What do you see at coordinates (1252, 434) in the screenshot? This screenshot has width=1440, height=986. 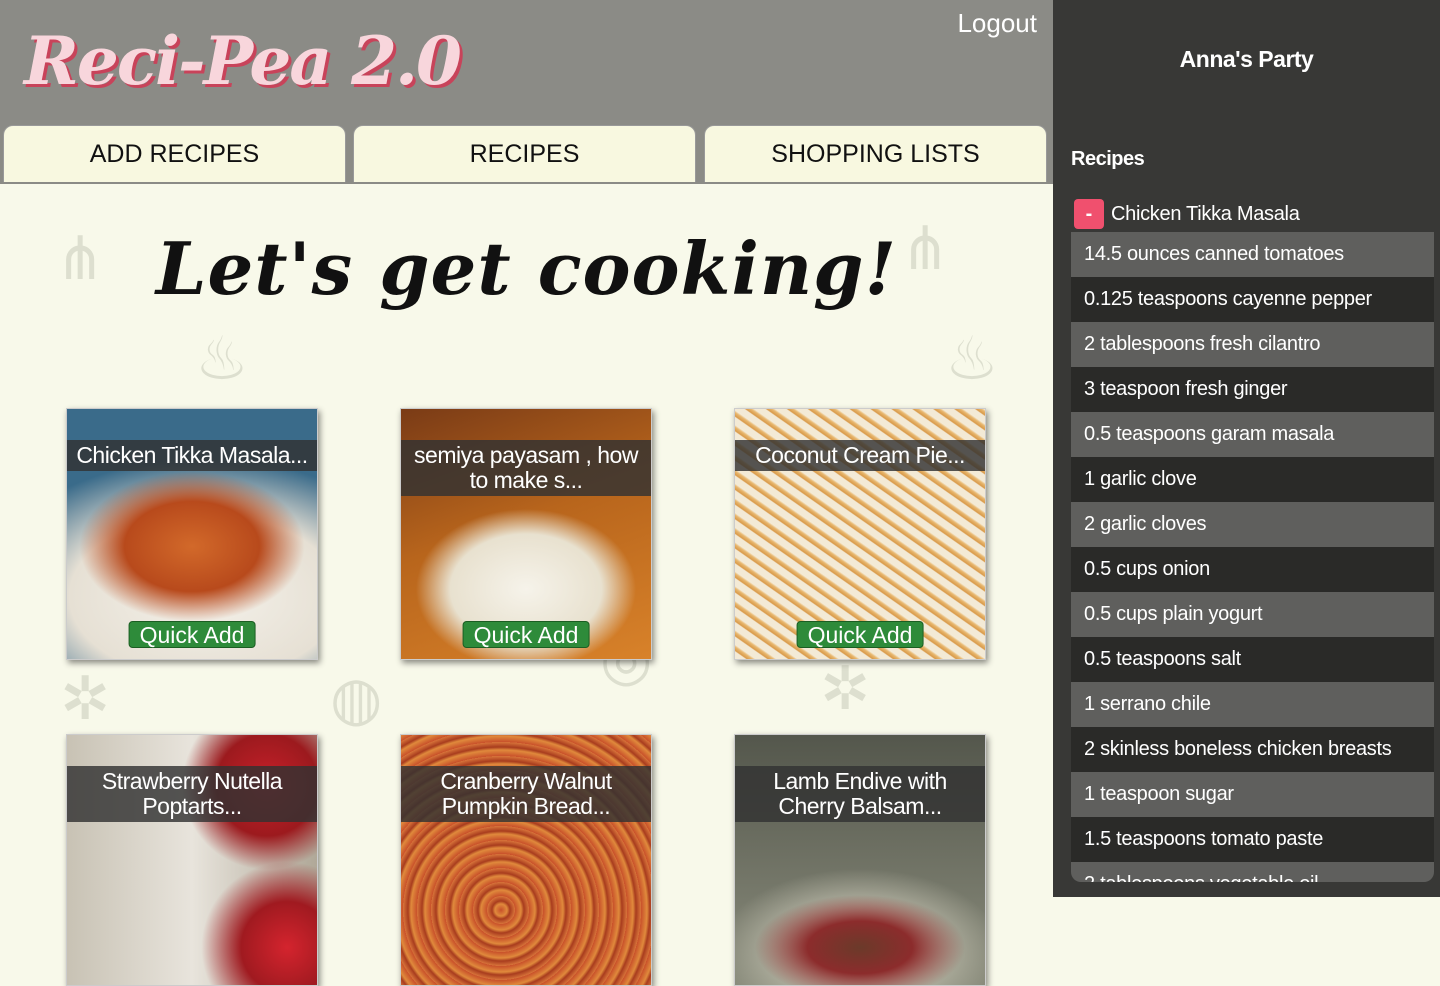 I see `ingredient-item: 0.5 teaspoons garam masala` at bounding box center [1252, 434].